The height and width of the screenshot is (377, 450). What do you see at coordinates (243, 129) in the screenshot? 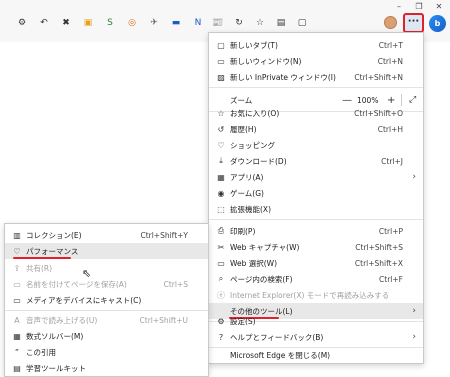
I see `menu-item-label: 履歴(H)` at bounding box center [243, 129].